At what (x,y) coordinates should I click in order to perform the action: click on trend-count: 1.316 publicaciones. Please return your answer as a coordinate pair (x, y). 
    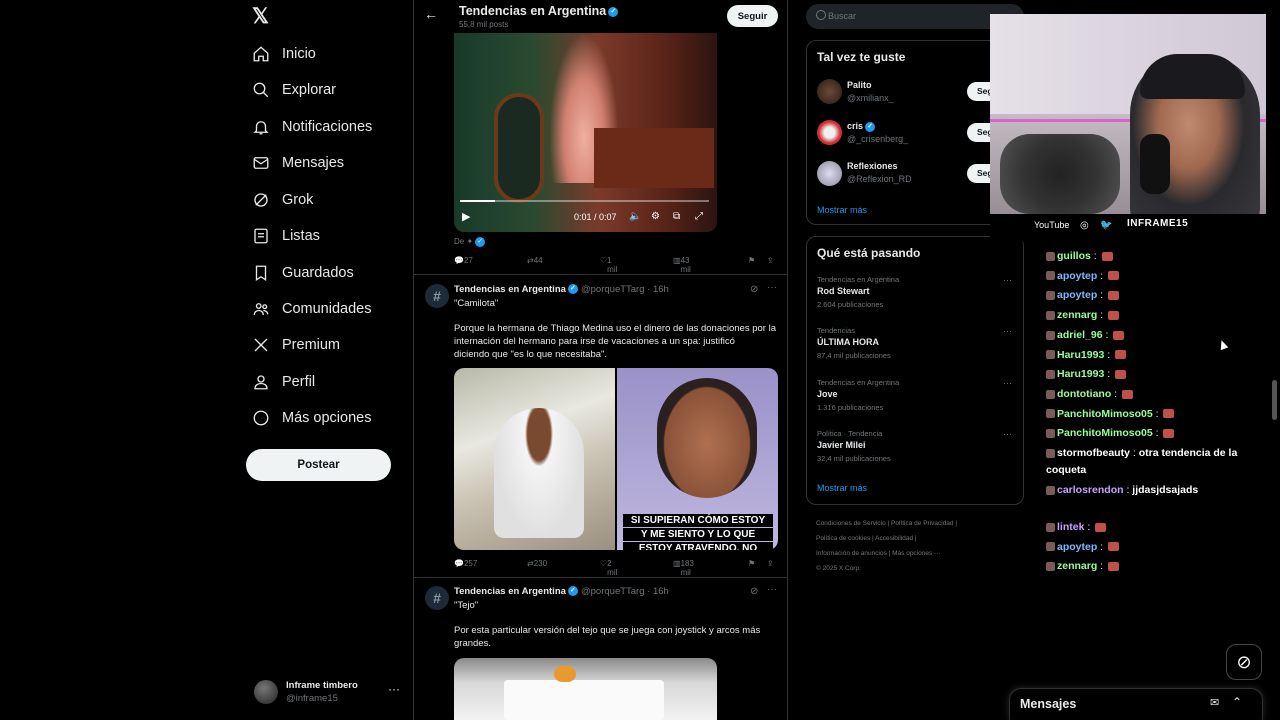
    Looking at the image, I should click on (850, 407).